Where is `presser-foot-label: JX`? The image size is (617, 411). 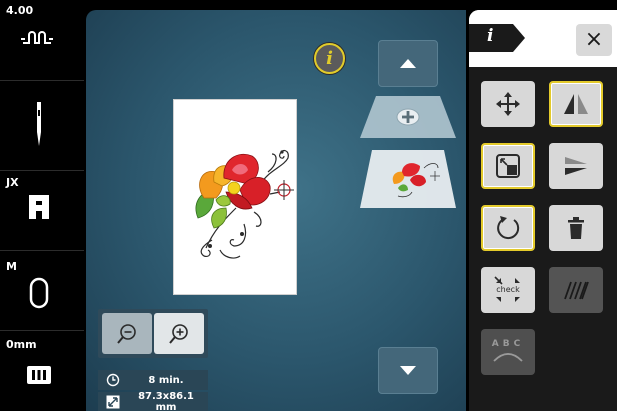
presser-foot-label: JX is located at coordinates (12, 182).